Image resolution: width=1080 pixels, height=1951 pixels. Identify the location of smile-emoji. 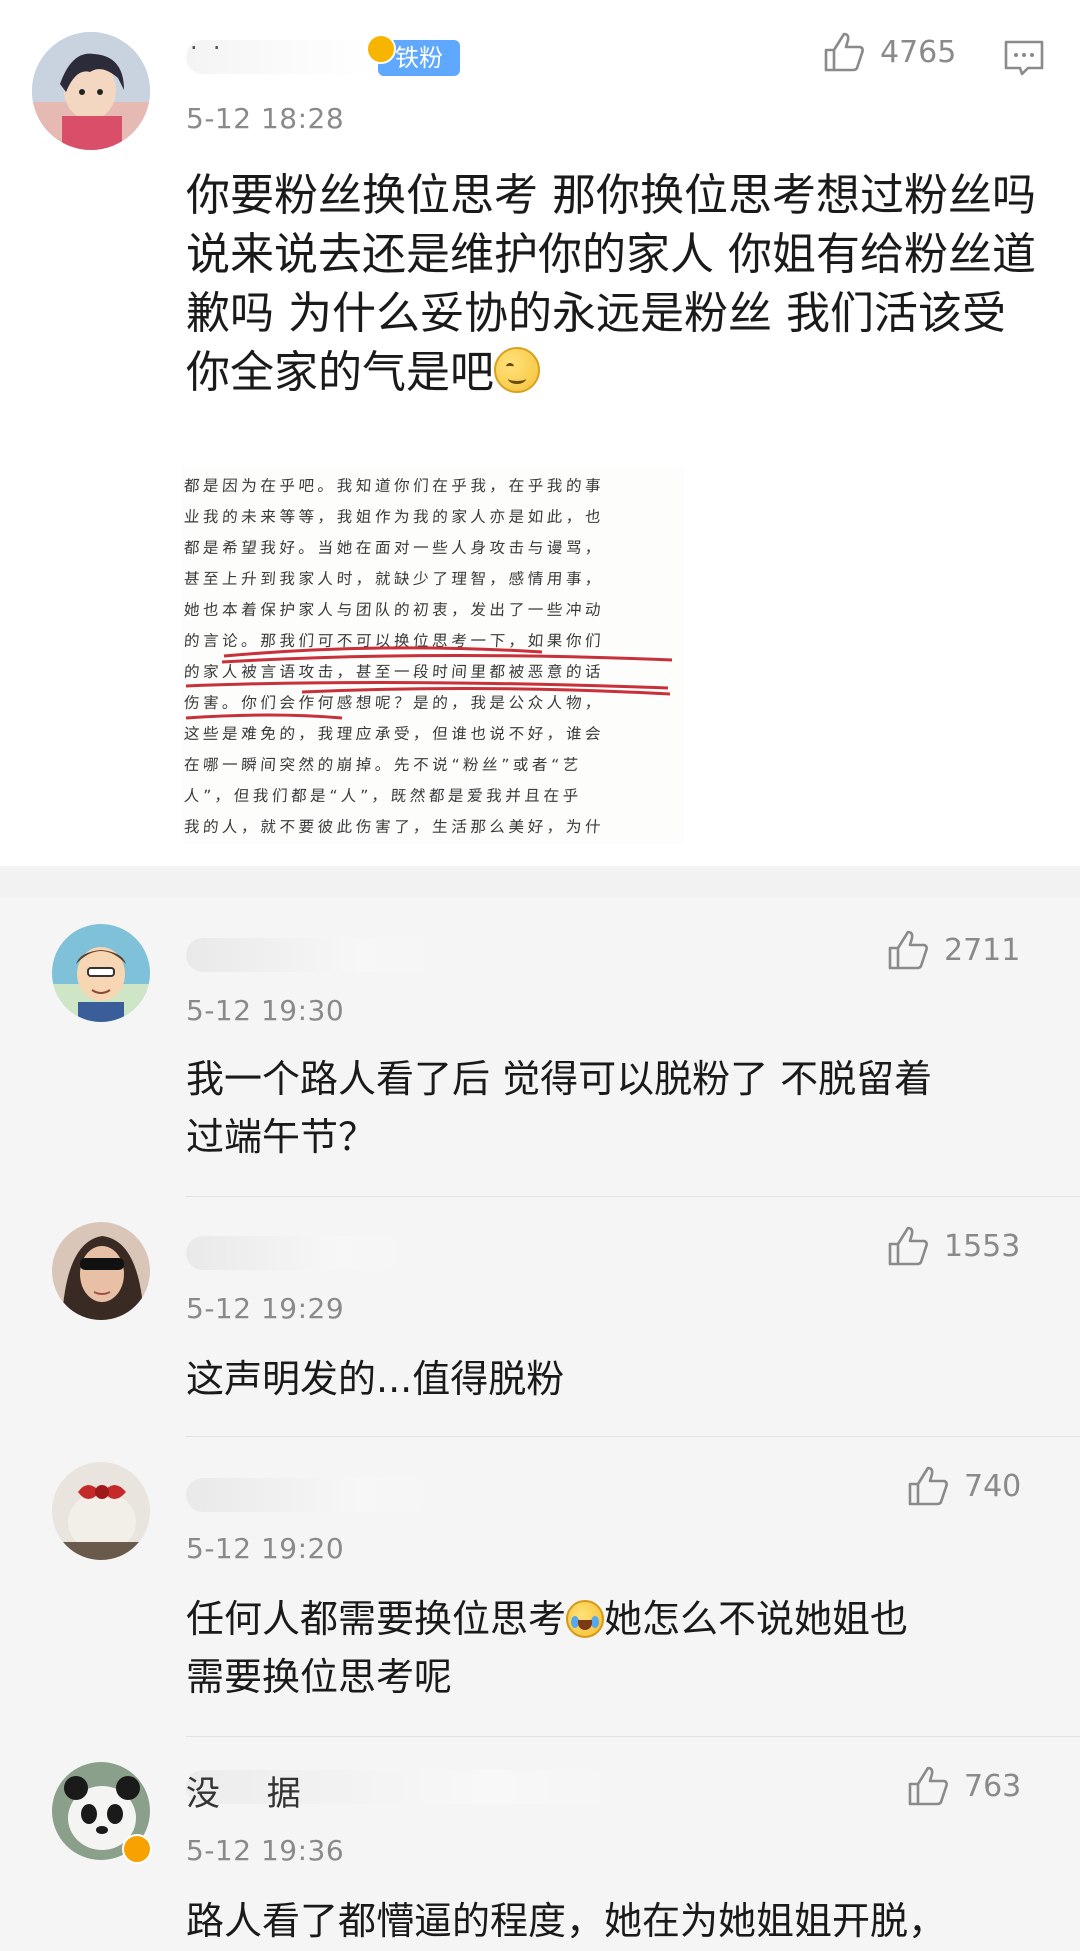
(517, 370).